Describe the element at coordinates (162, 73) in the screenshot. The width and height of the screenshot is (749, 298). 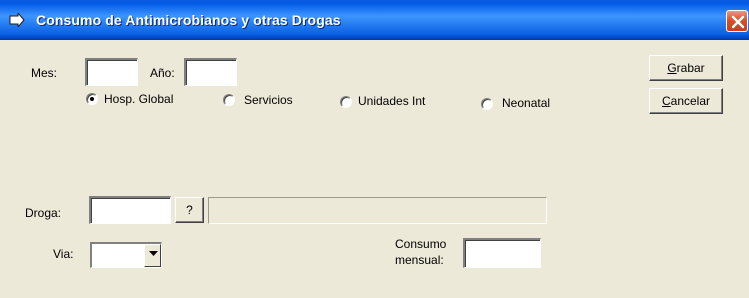
I see `ano-label: Año:` at that location.